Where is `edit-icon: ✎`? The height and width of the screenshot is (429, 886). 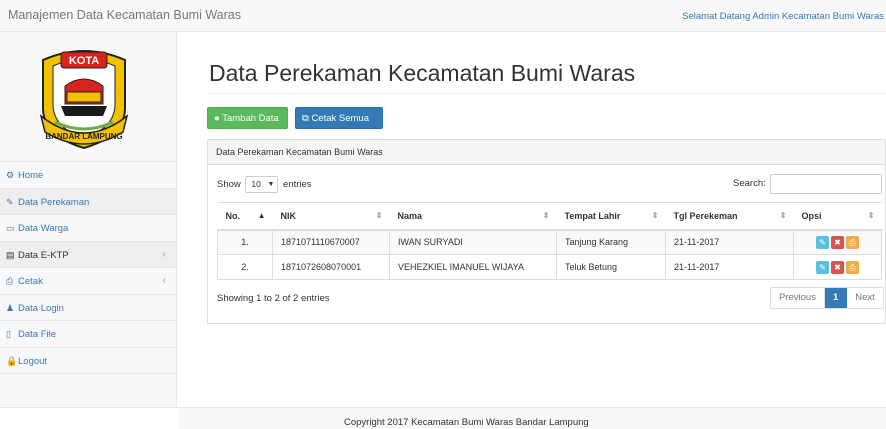
edit-icon: ✎ is located at coordinates (10, 201).